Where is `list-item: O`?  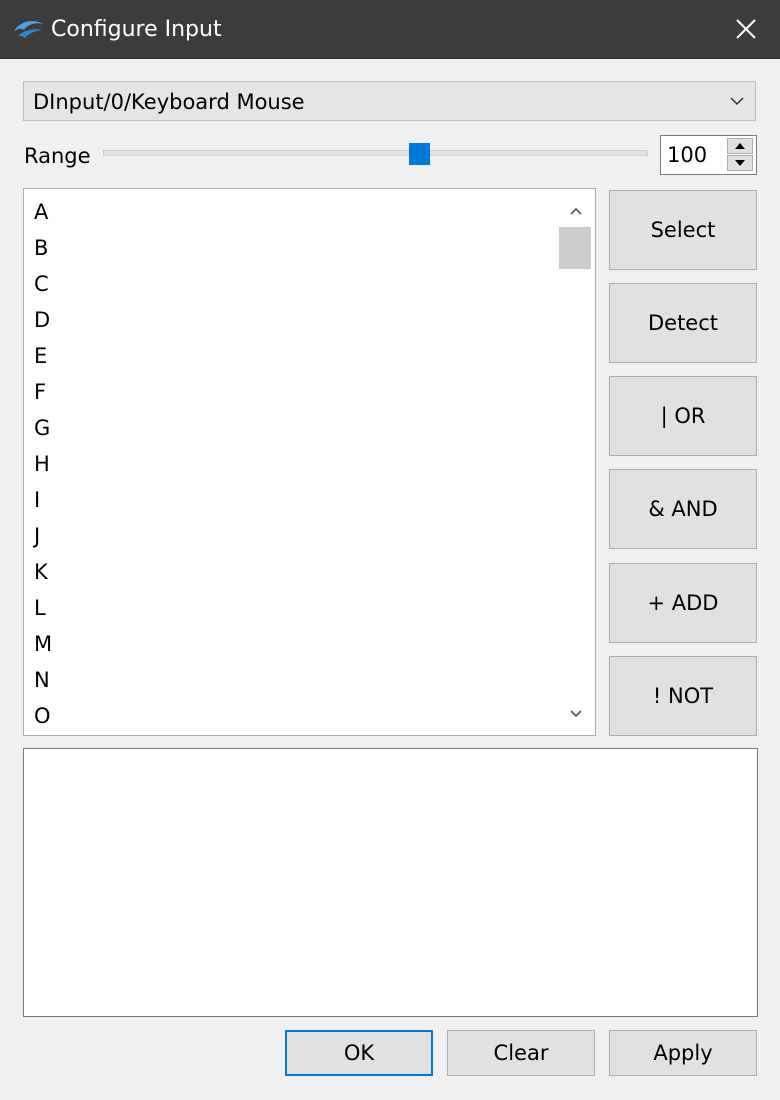
list-item: O is located at coordinates (42, 716).